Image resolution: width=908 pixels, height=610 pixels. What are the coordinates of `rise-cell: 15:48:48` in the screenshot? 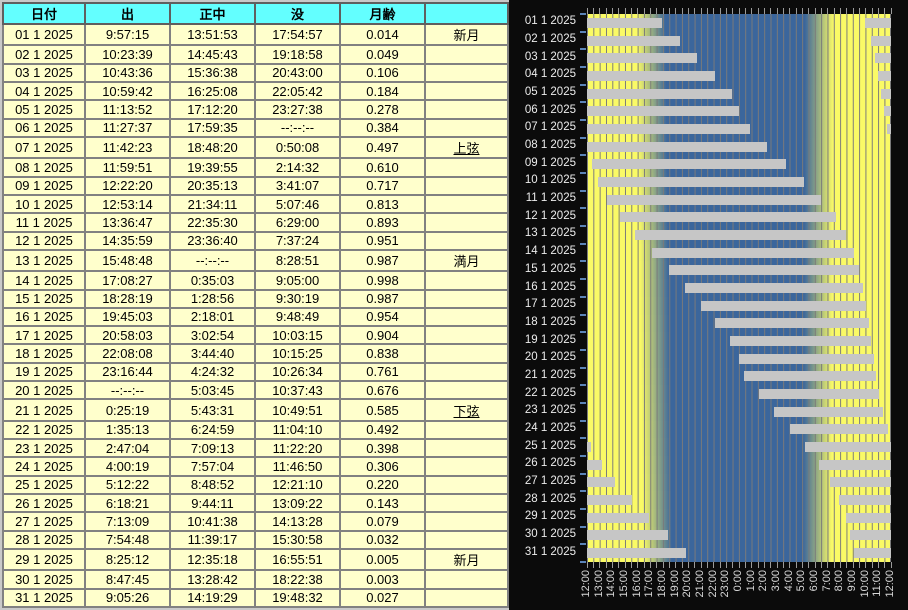 It's located at (127, 260).